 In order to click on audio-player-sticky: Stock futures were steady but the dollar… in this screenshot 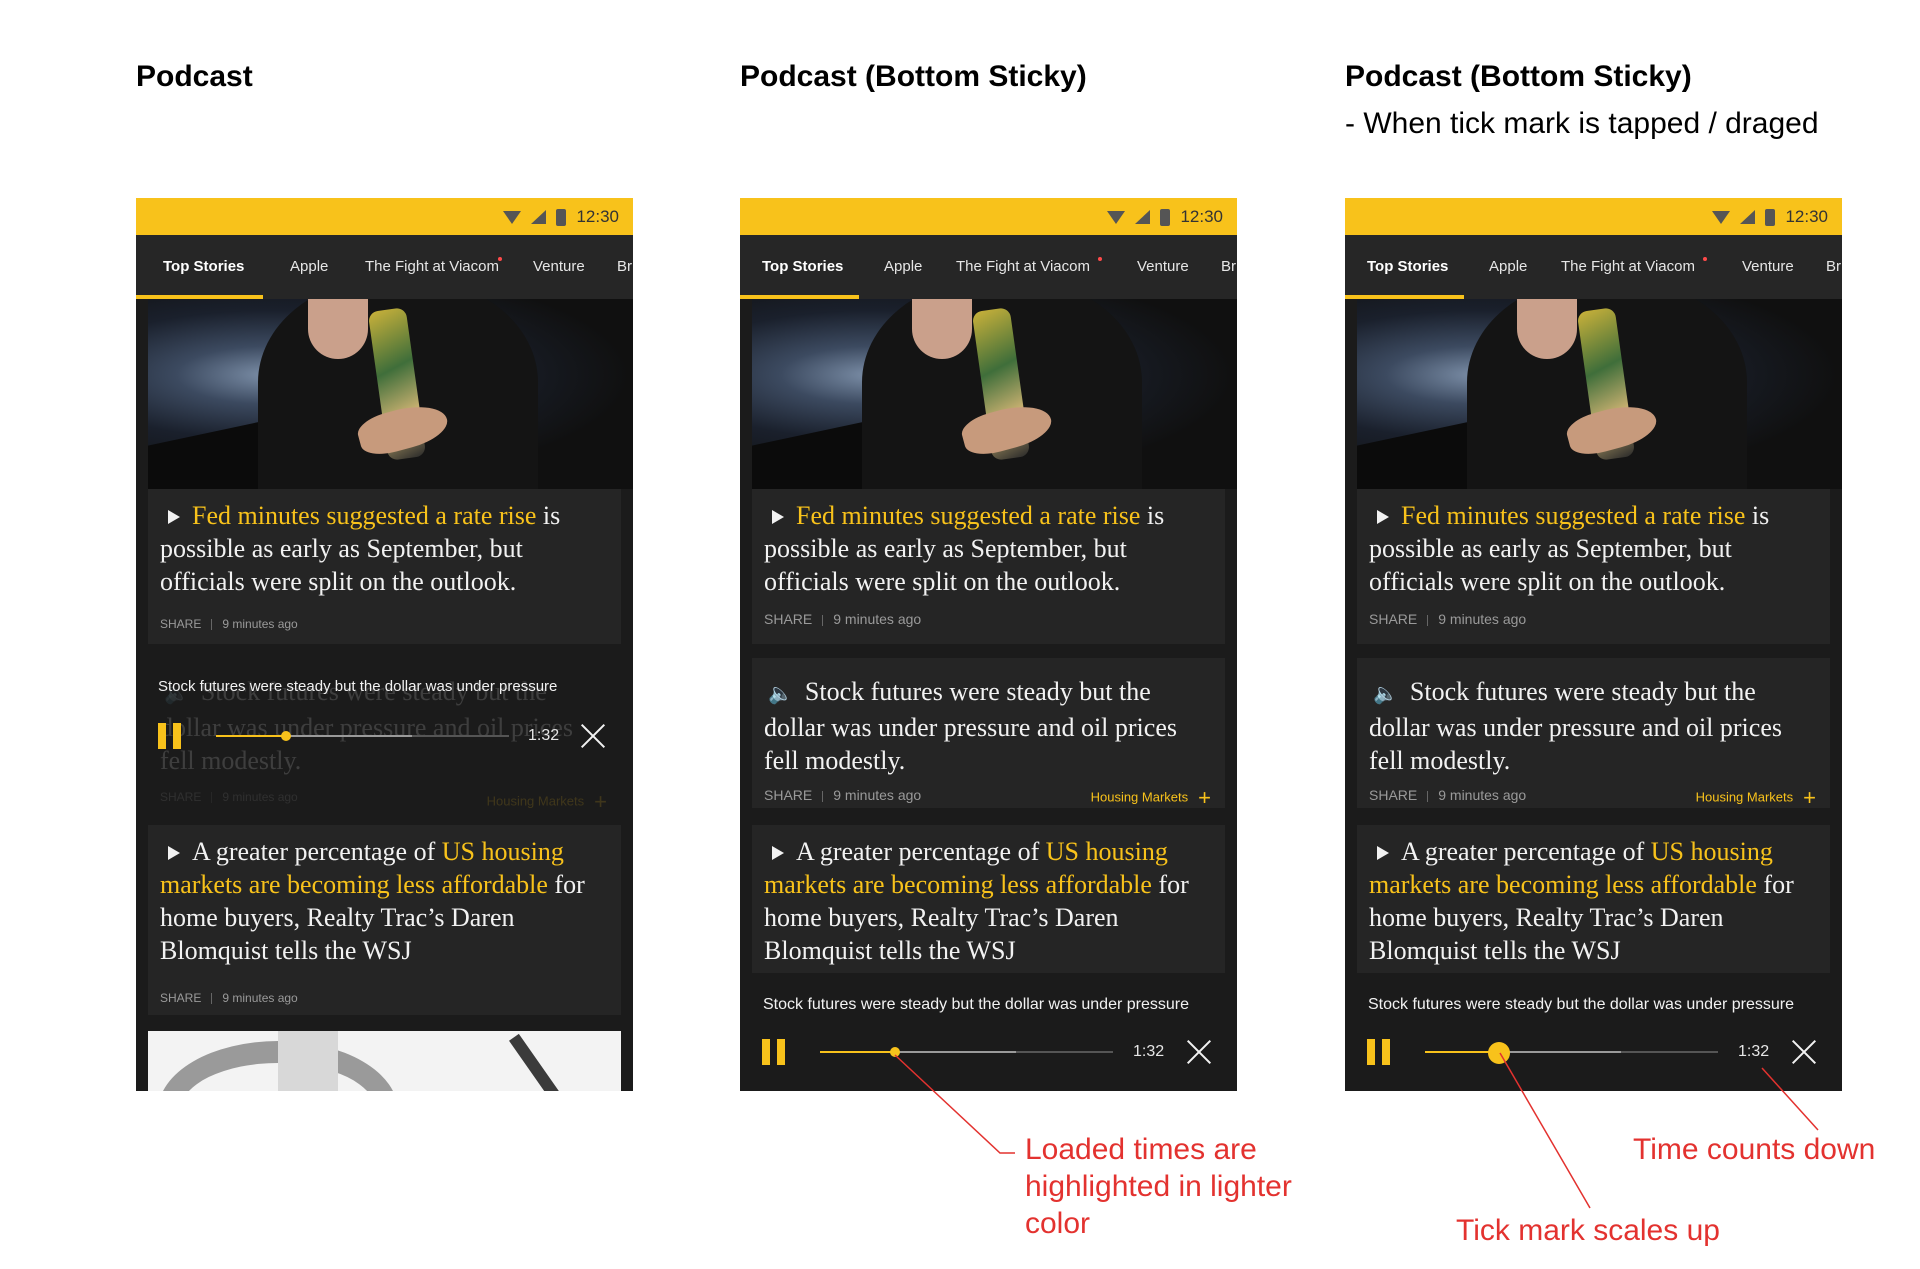, I will do `click(1593, 1032)`.